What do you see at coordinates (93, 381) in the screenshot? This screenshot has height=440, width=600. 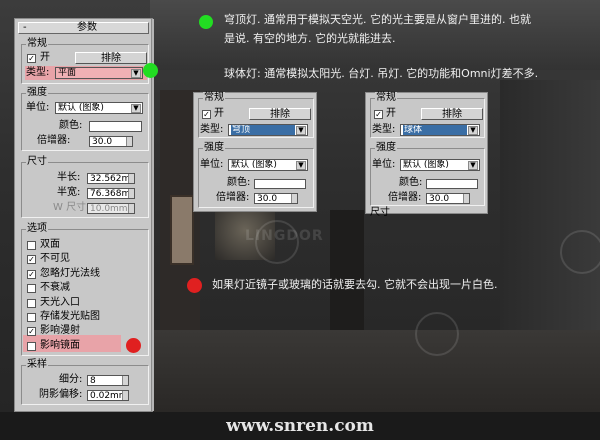 I see `subdivs-value: 8` at bounding box center [93, 381].